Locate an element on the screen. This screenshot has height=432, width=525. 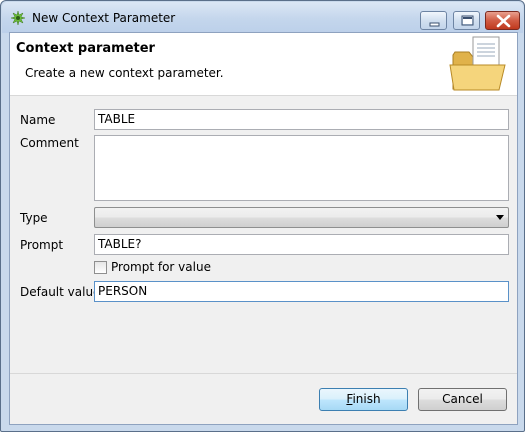
cancel-button: Cancel is located at coordinates (462, 399).